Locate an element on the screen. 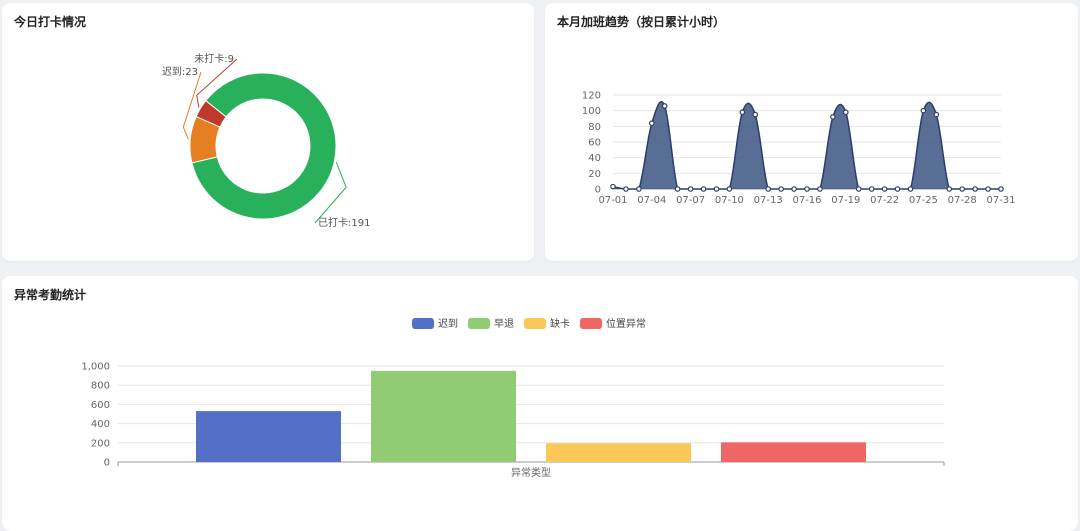  area-ytick-0: 0 is located at coordinates (598, 190).